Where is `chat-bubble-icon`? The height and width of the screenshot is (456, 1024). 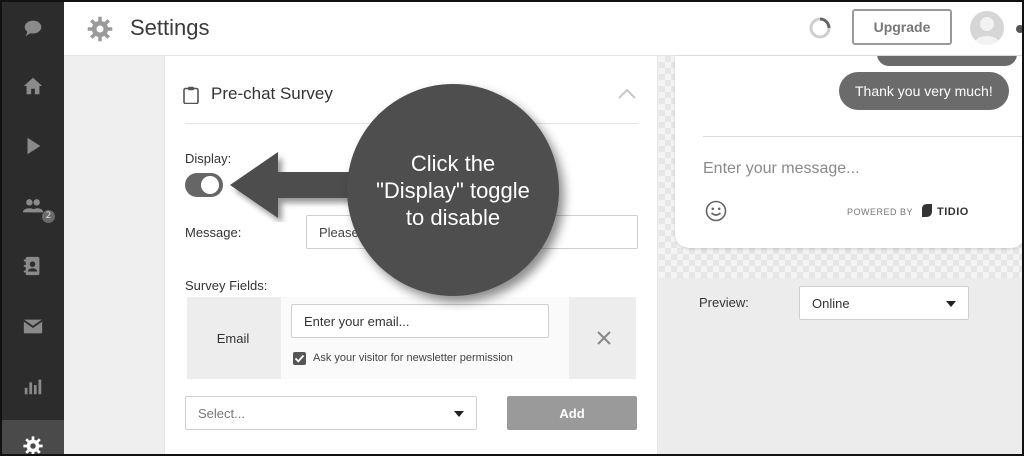 chat-bubble-icon is located at coordinates (33, 28).